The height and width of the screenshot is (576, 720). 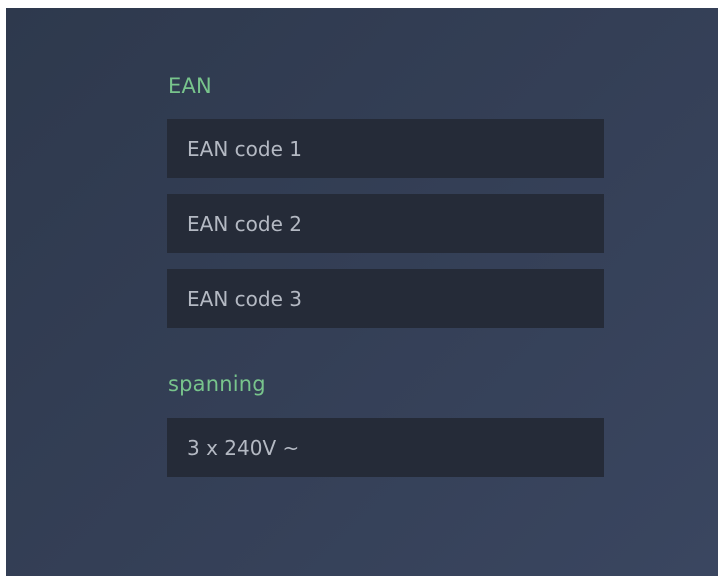 What do you see at coordinates (385, 148) in the screenshot?
I see `ean-code-1-input` at bounding box center [385, 148].